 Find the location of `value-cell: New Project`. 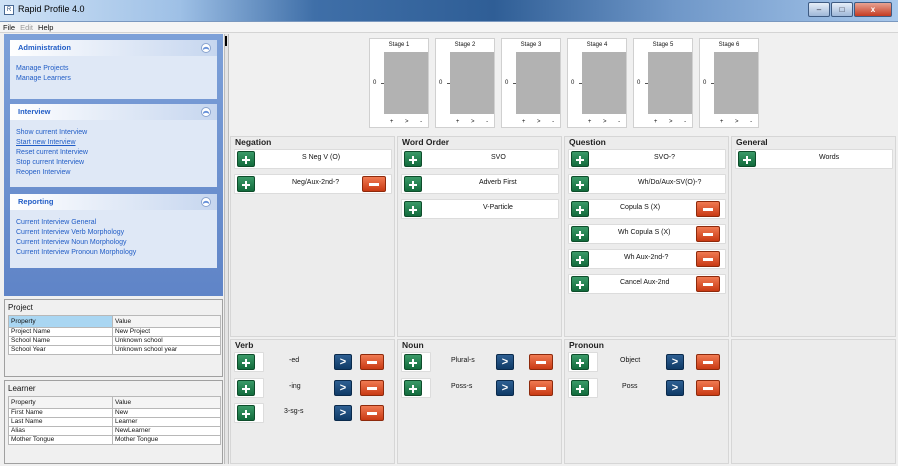

value-cell: New Project is located at coordinates (166, 332).